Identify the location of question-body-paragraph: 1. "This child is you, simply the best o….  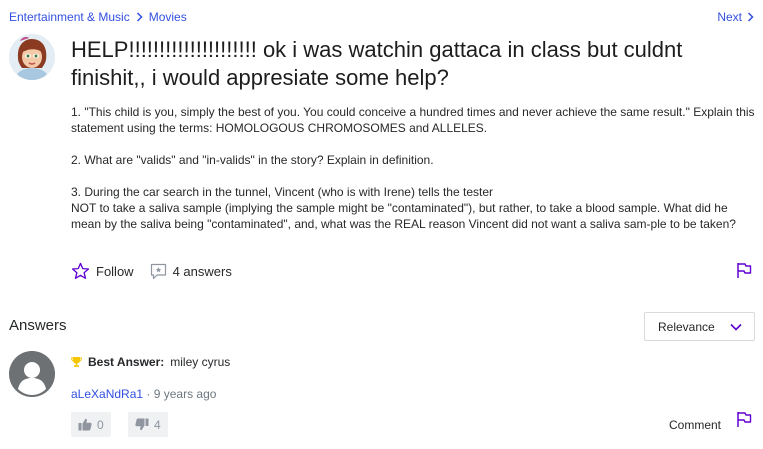
(413, 120).